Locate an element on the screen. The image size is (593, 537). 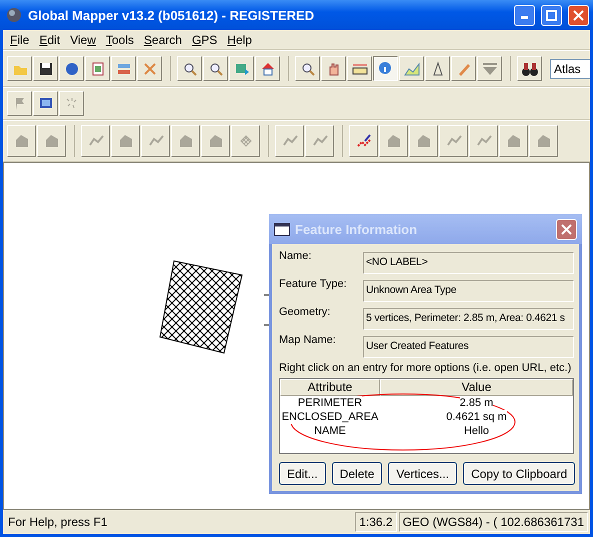
menu-item: File is located at coordinates (19, 39).